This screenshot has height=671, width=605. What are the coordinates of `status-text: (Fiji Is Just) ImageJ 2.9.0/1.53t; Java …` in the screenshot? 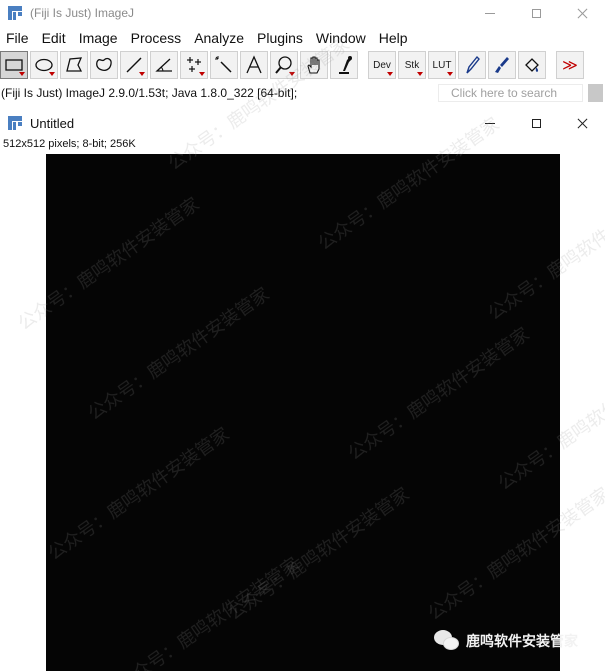 It's located at (149, 93).